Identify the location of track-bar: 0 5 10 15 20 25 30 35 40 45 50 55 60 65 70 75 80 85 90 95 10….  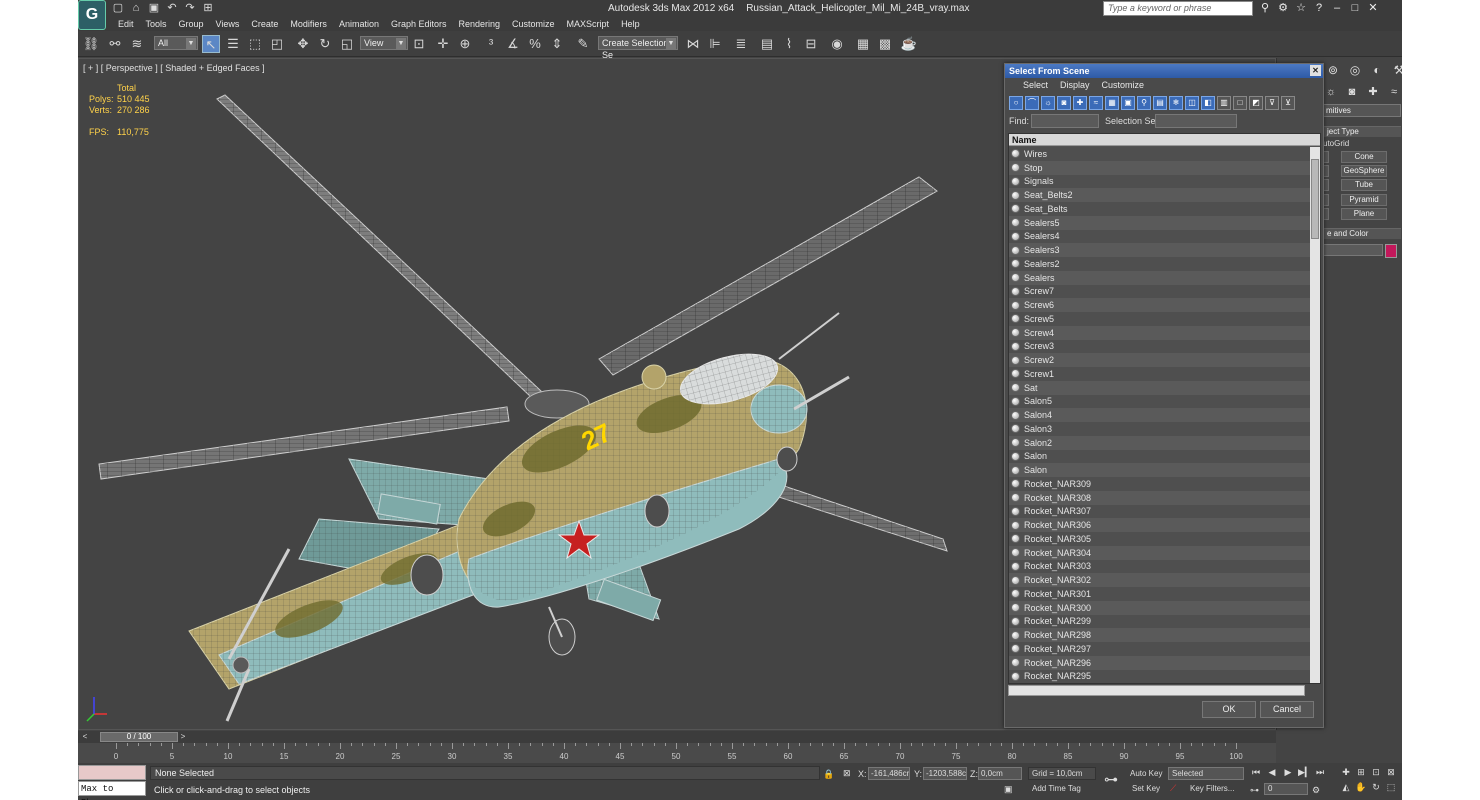
(677, 753).